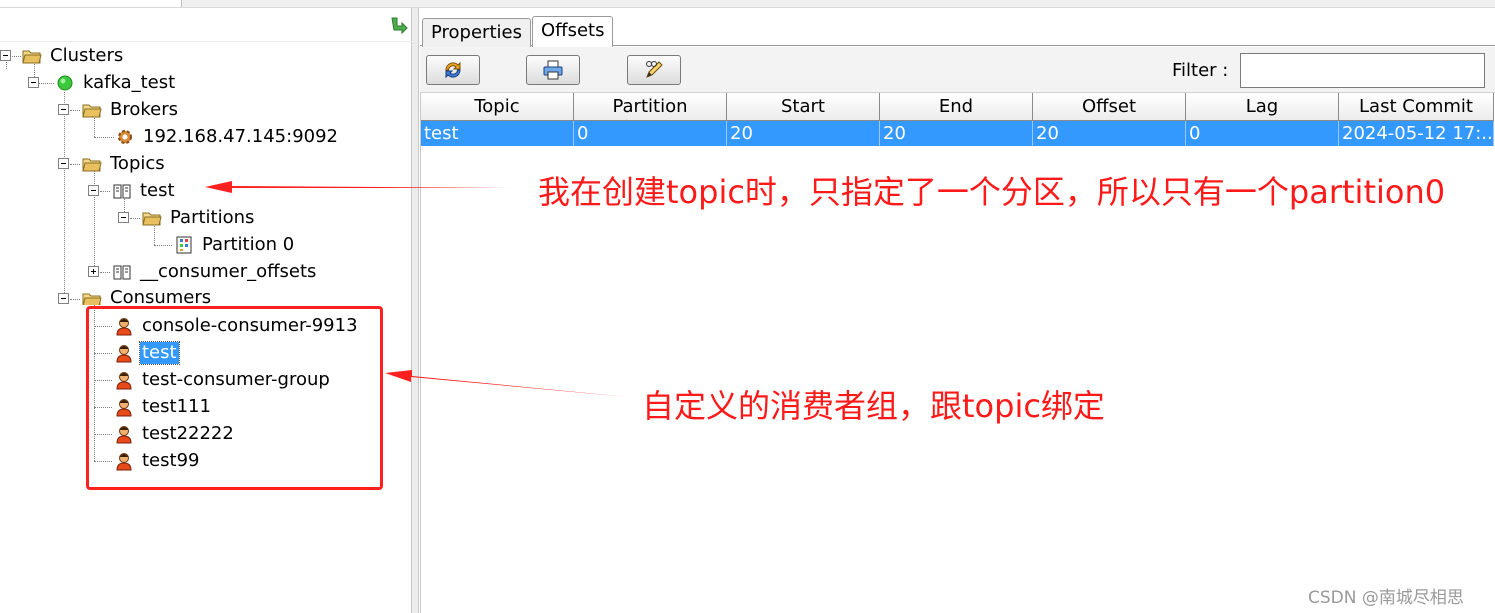 Image resolution: width=1495 pixels, height=613 pixels. What do you see at coordinates (360, 187) in the screenshot?
I see `annotation-arrow-topic` at bounding box center [360, 187].